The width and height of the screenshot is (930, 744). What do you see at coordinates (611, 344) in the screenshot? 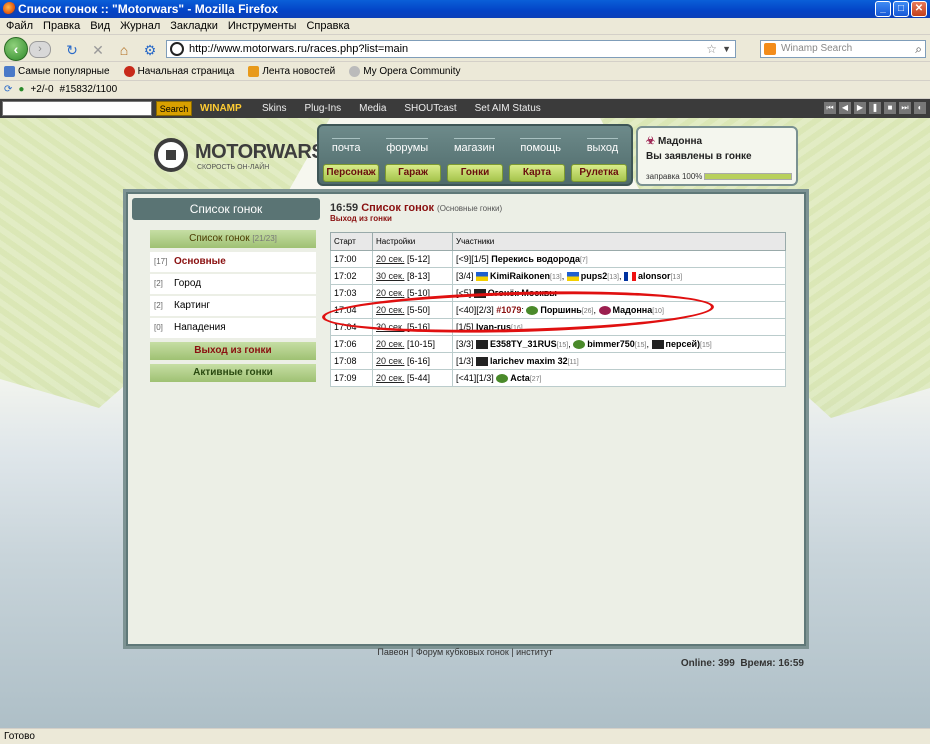
I see `participant-name: bimmer750` at bounding box center [611, 344].